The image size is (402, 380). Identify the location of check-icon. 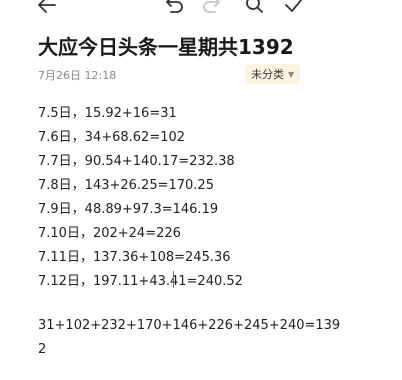
(294, 8).